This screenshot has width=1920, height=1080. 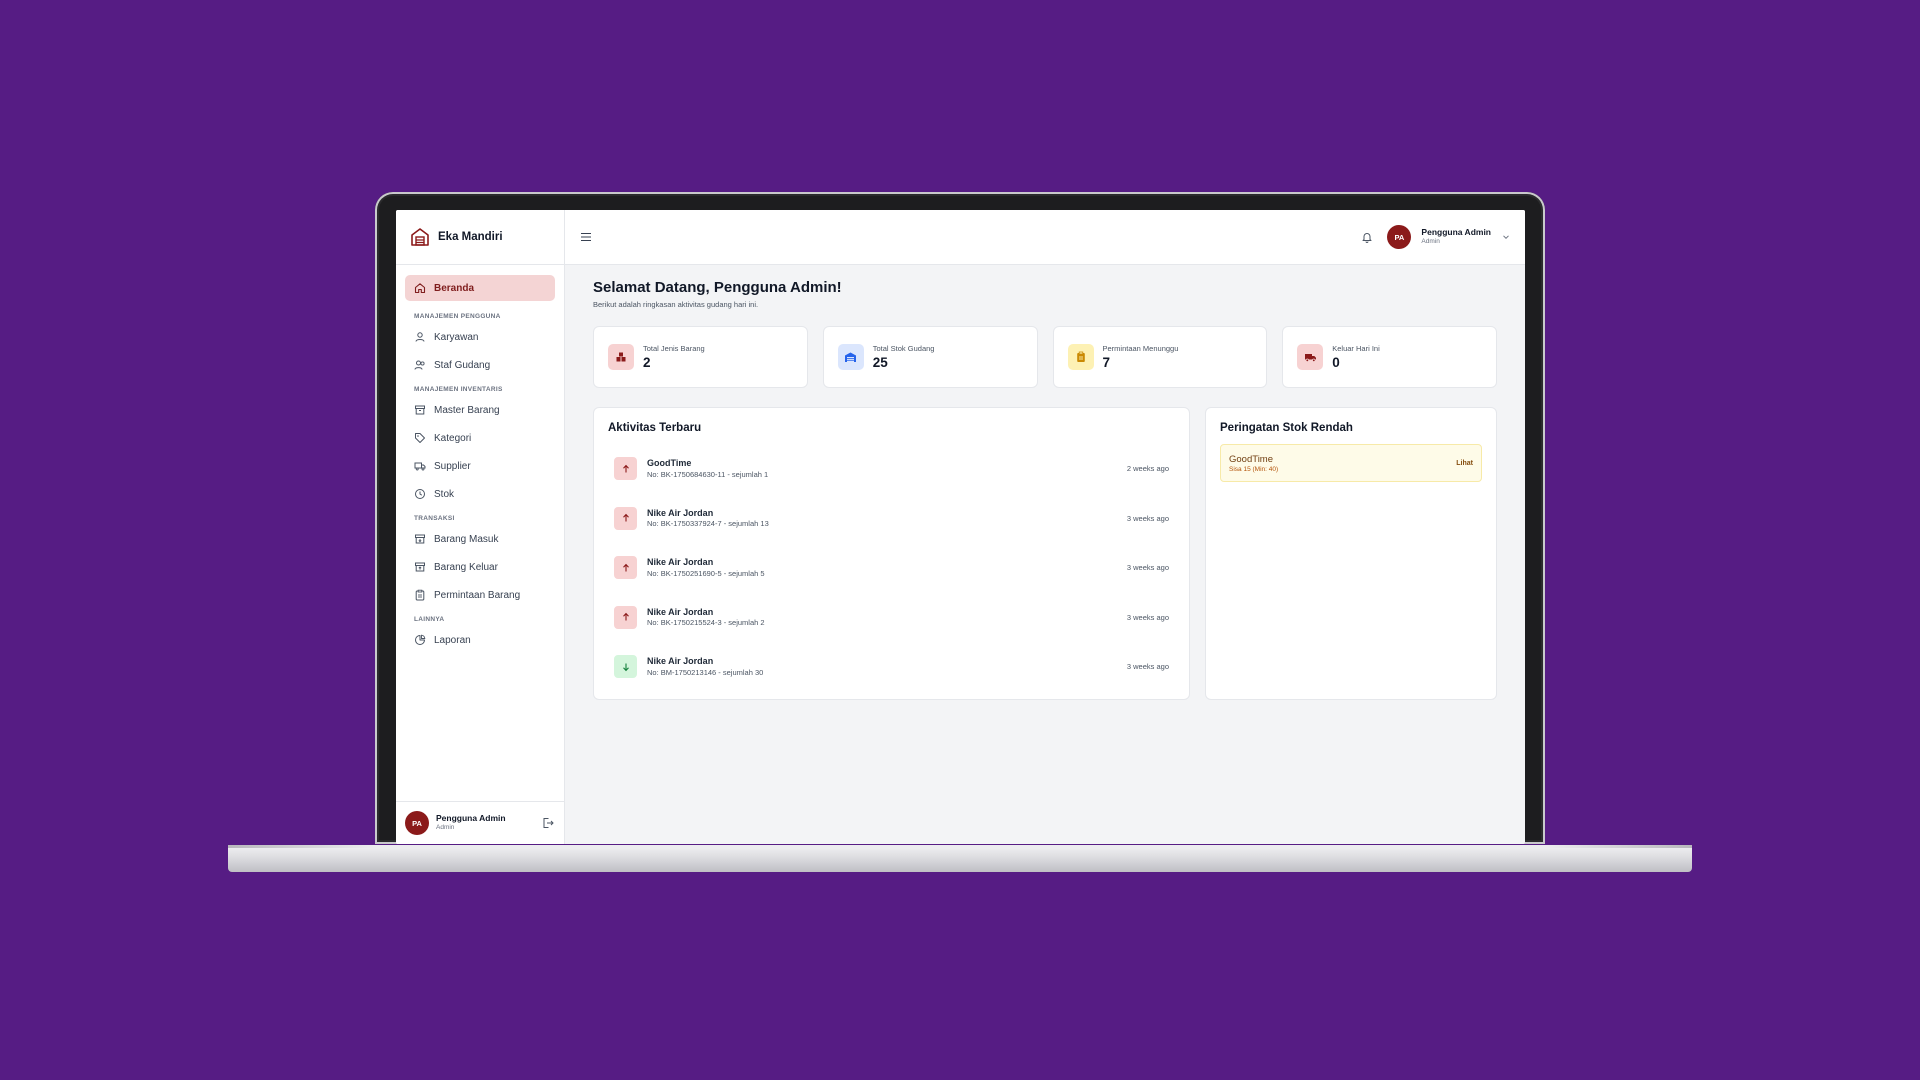 What do you see at coordinates (1336, 362) in the screenshot?
I see `stat-value: 0` at bounding box center [1336, 362].